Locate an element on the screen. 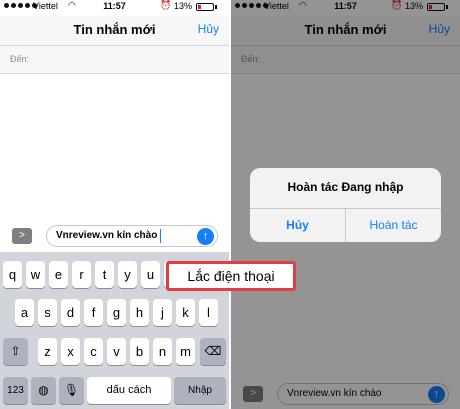 The height and width of the screenshot is (409, 460). cancel-button: Hủy is located at coordinates (208, 29).